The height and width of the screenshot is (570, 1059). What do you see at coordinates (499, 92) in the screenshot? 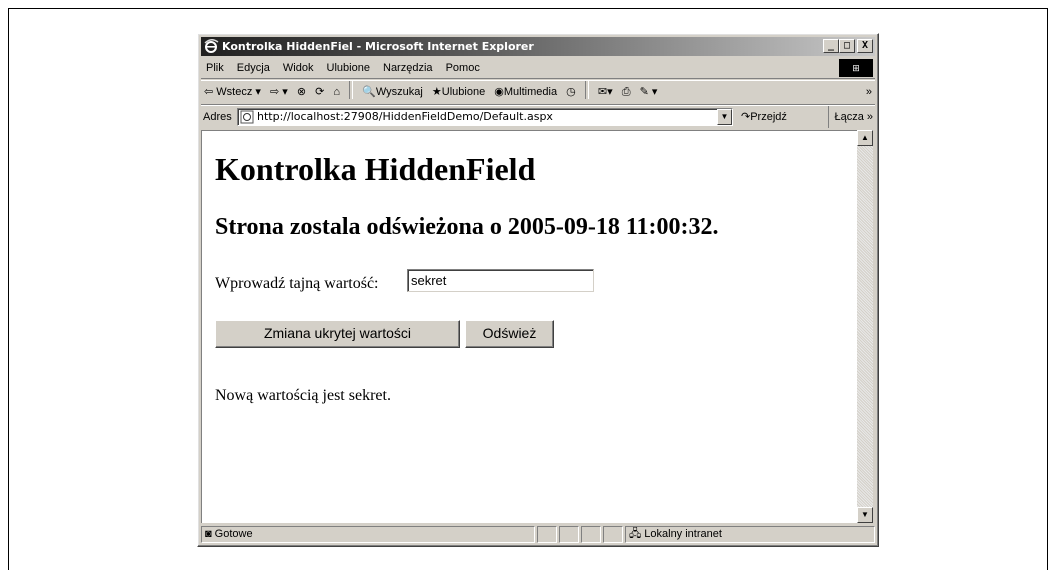
I see `media-icon: ◉` at bounding box center [499, 92].